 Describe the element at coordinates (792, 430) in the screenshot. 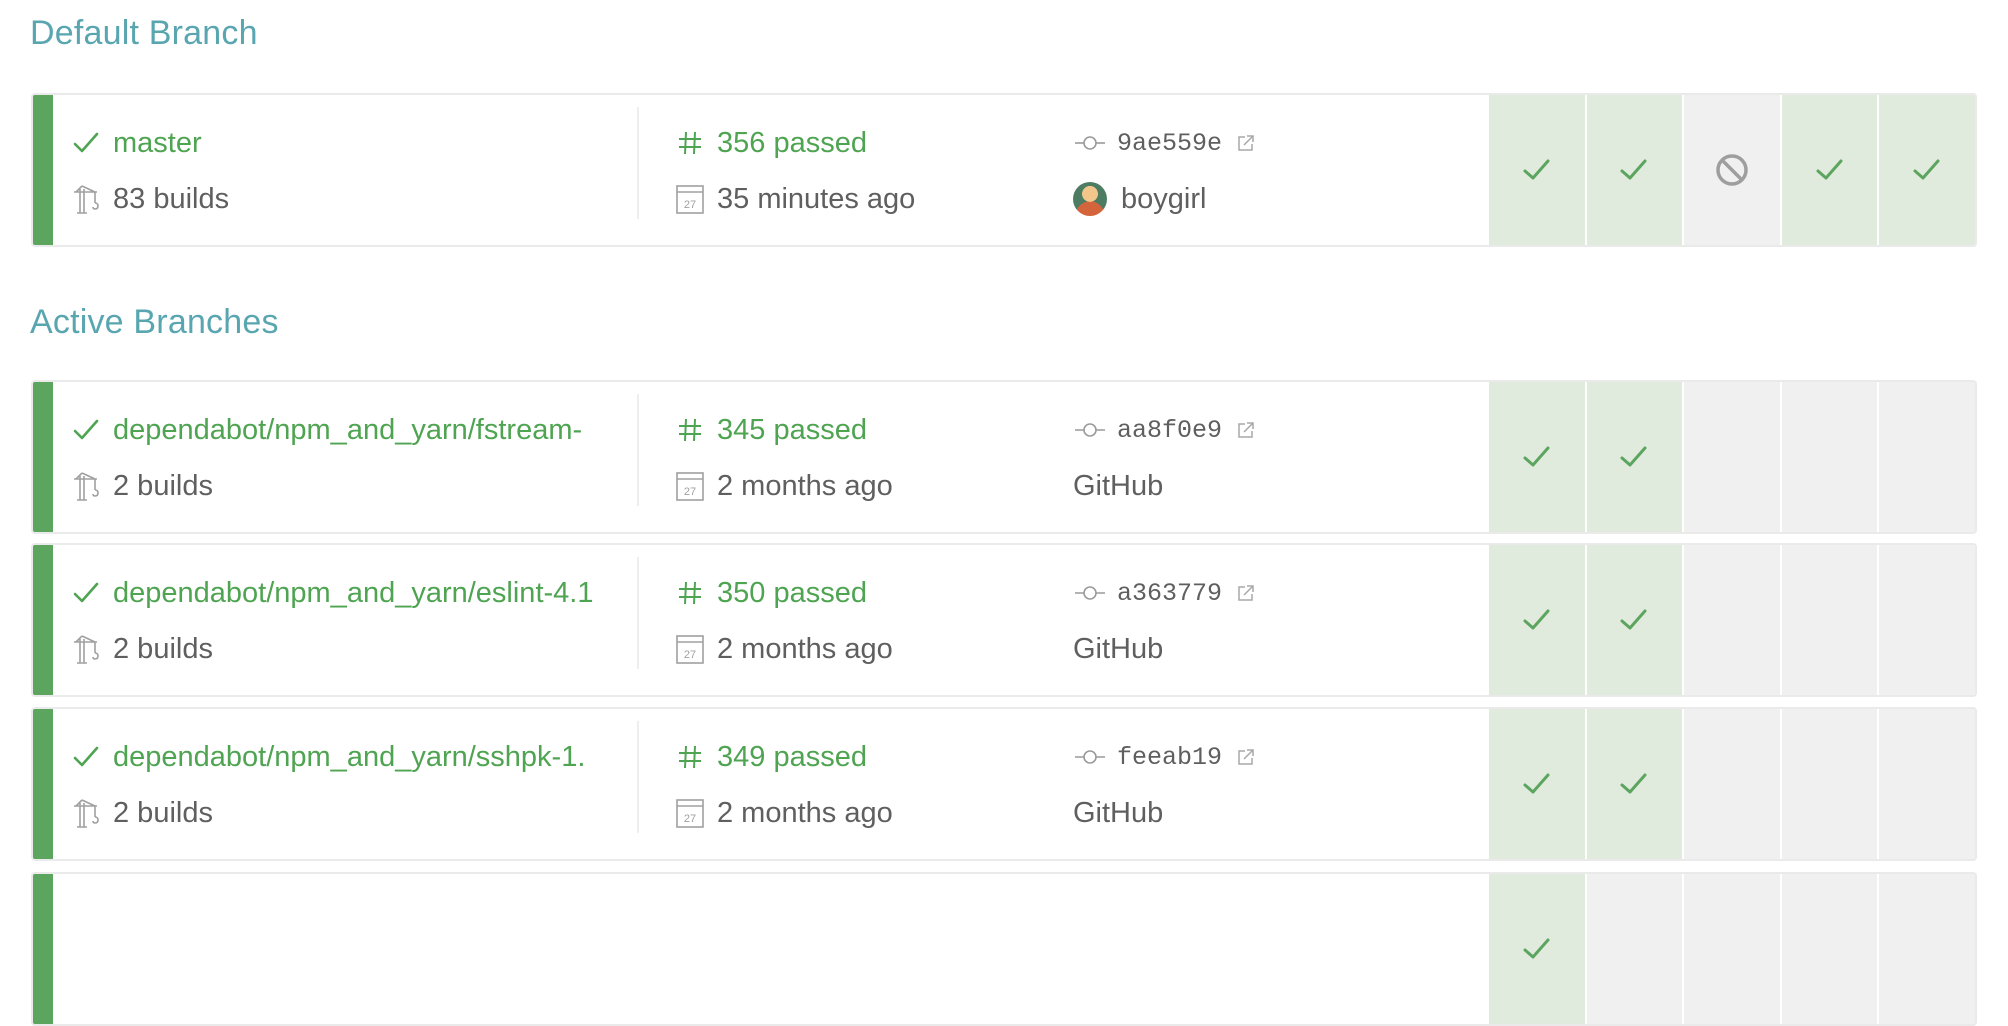

I see `build-number-link: 345 passed` at that location.